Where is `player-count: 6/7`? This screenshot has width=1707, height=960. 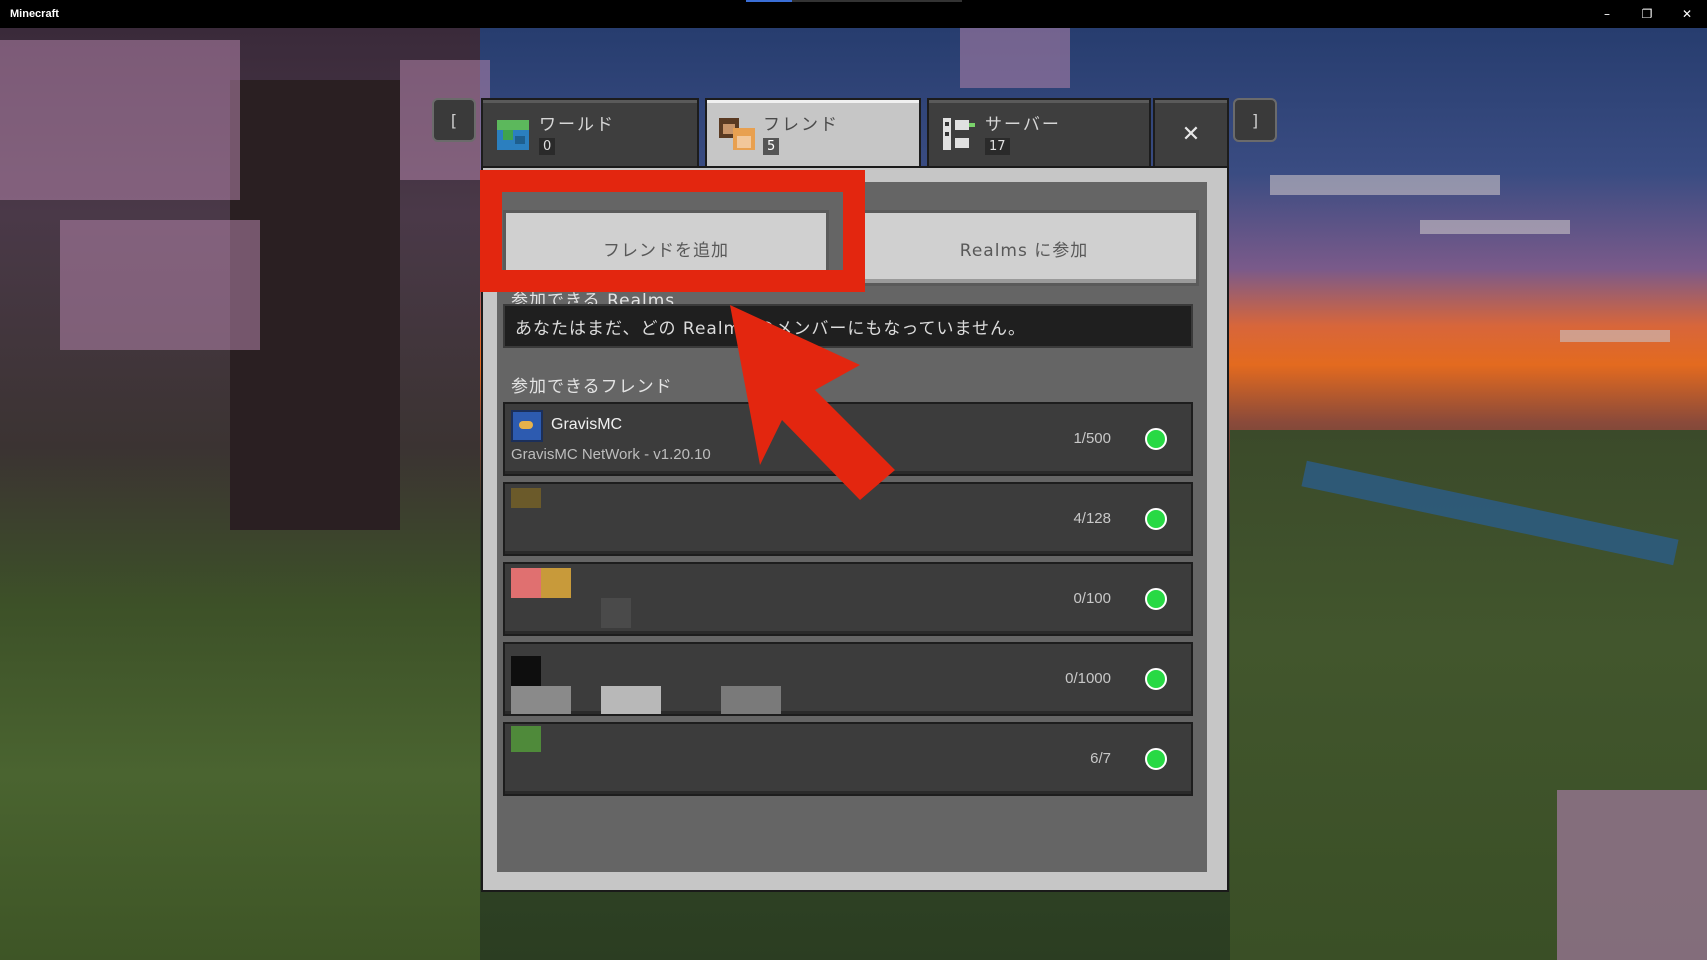
player-count: 6/7 is located at coordinates (1100, 758).